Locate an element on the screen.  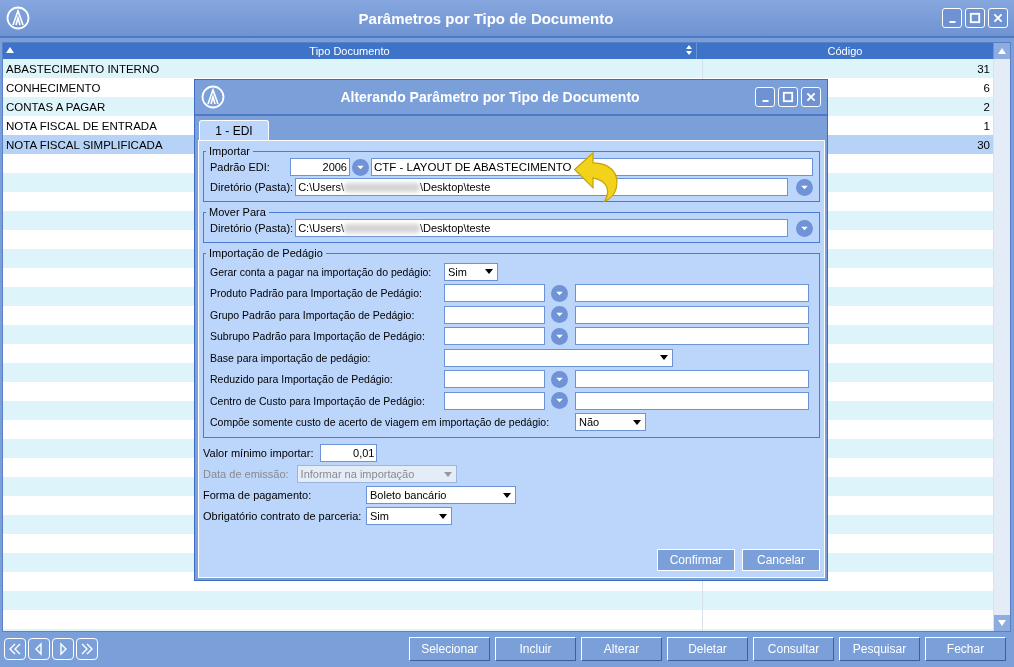
field-label: Padrão EDI: is located at coordinates (240, 167).